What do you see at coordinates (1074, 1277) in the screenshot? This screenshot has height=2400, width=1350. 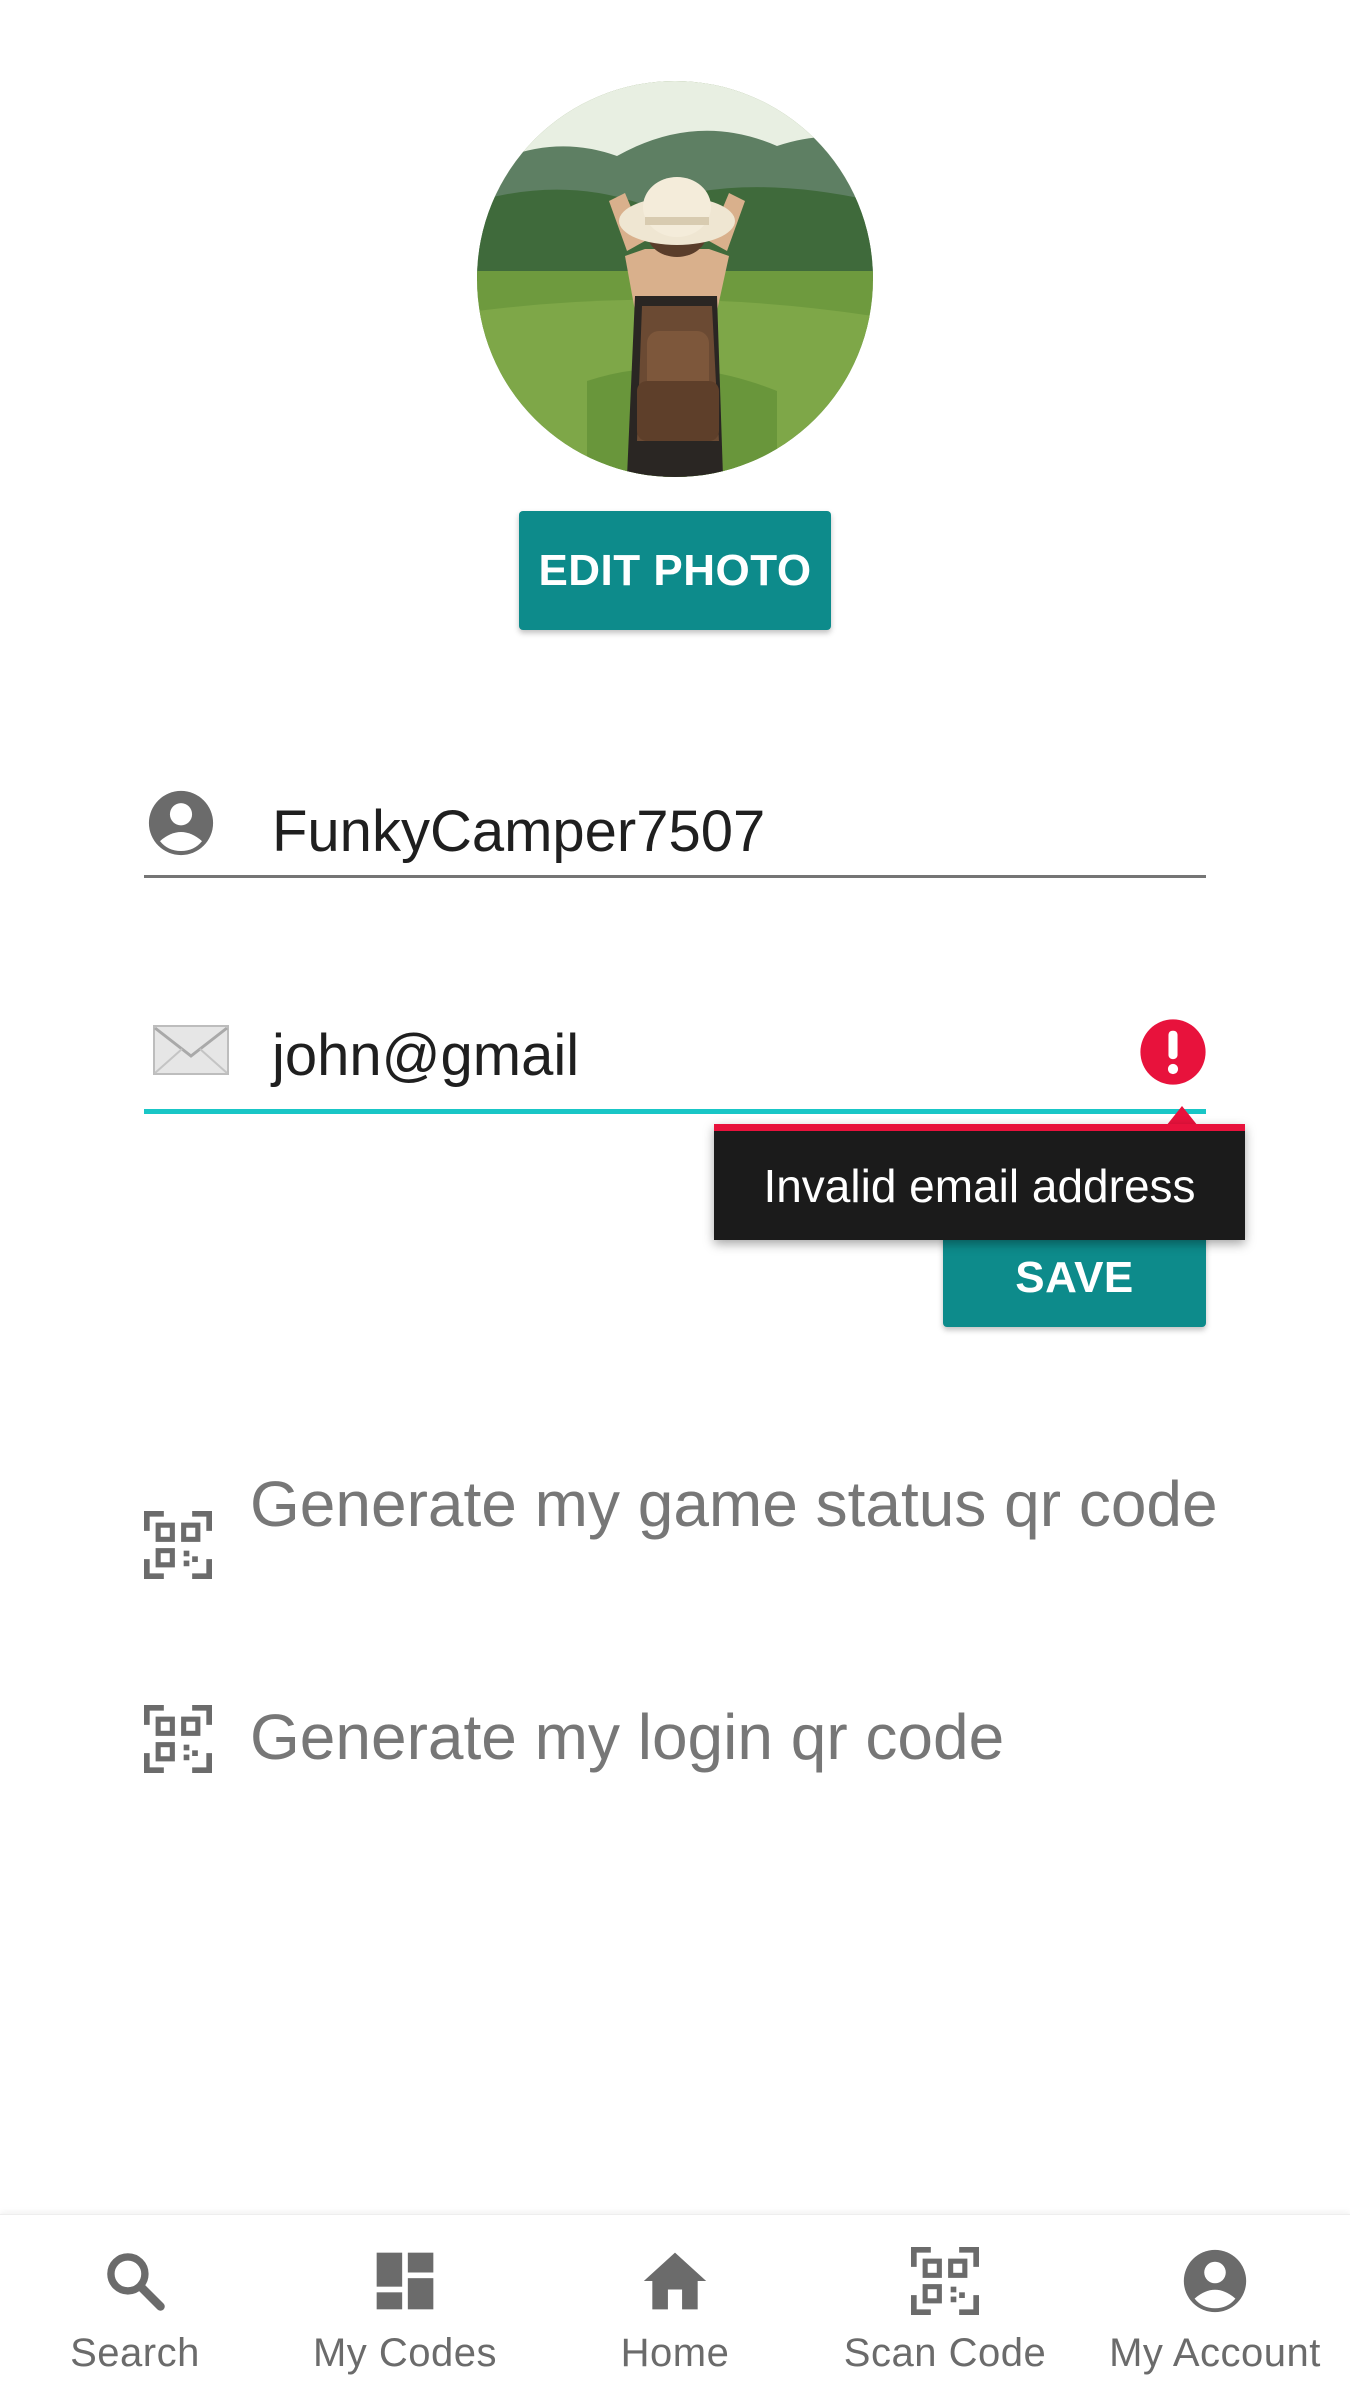 I see `save-button-label: SAVE` at bounding box center [1074, 1277].